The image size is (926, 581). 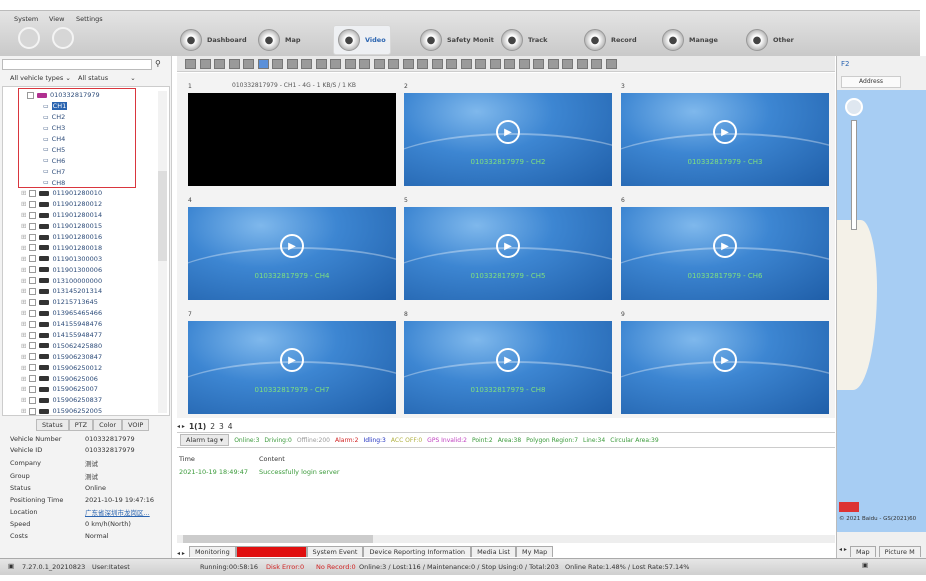 I want to click on tree-vehicle: ⊞ 011901300003, so click(x=89, y=258).